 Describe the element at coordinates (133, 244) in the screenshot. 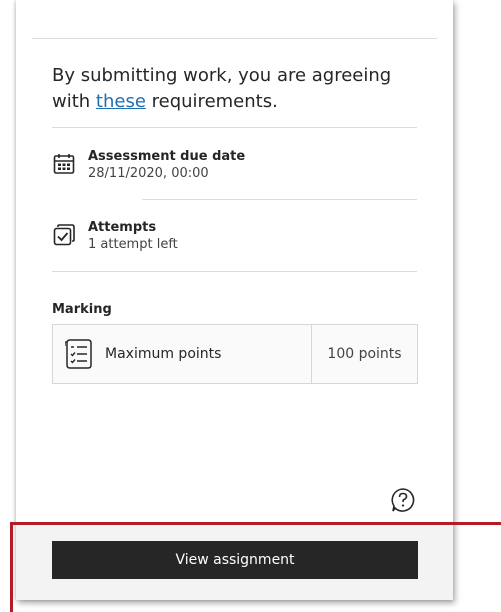

I see `attempts-value: 1 attempt left` at that location.